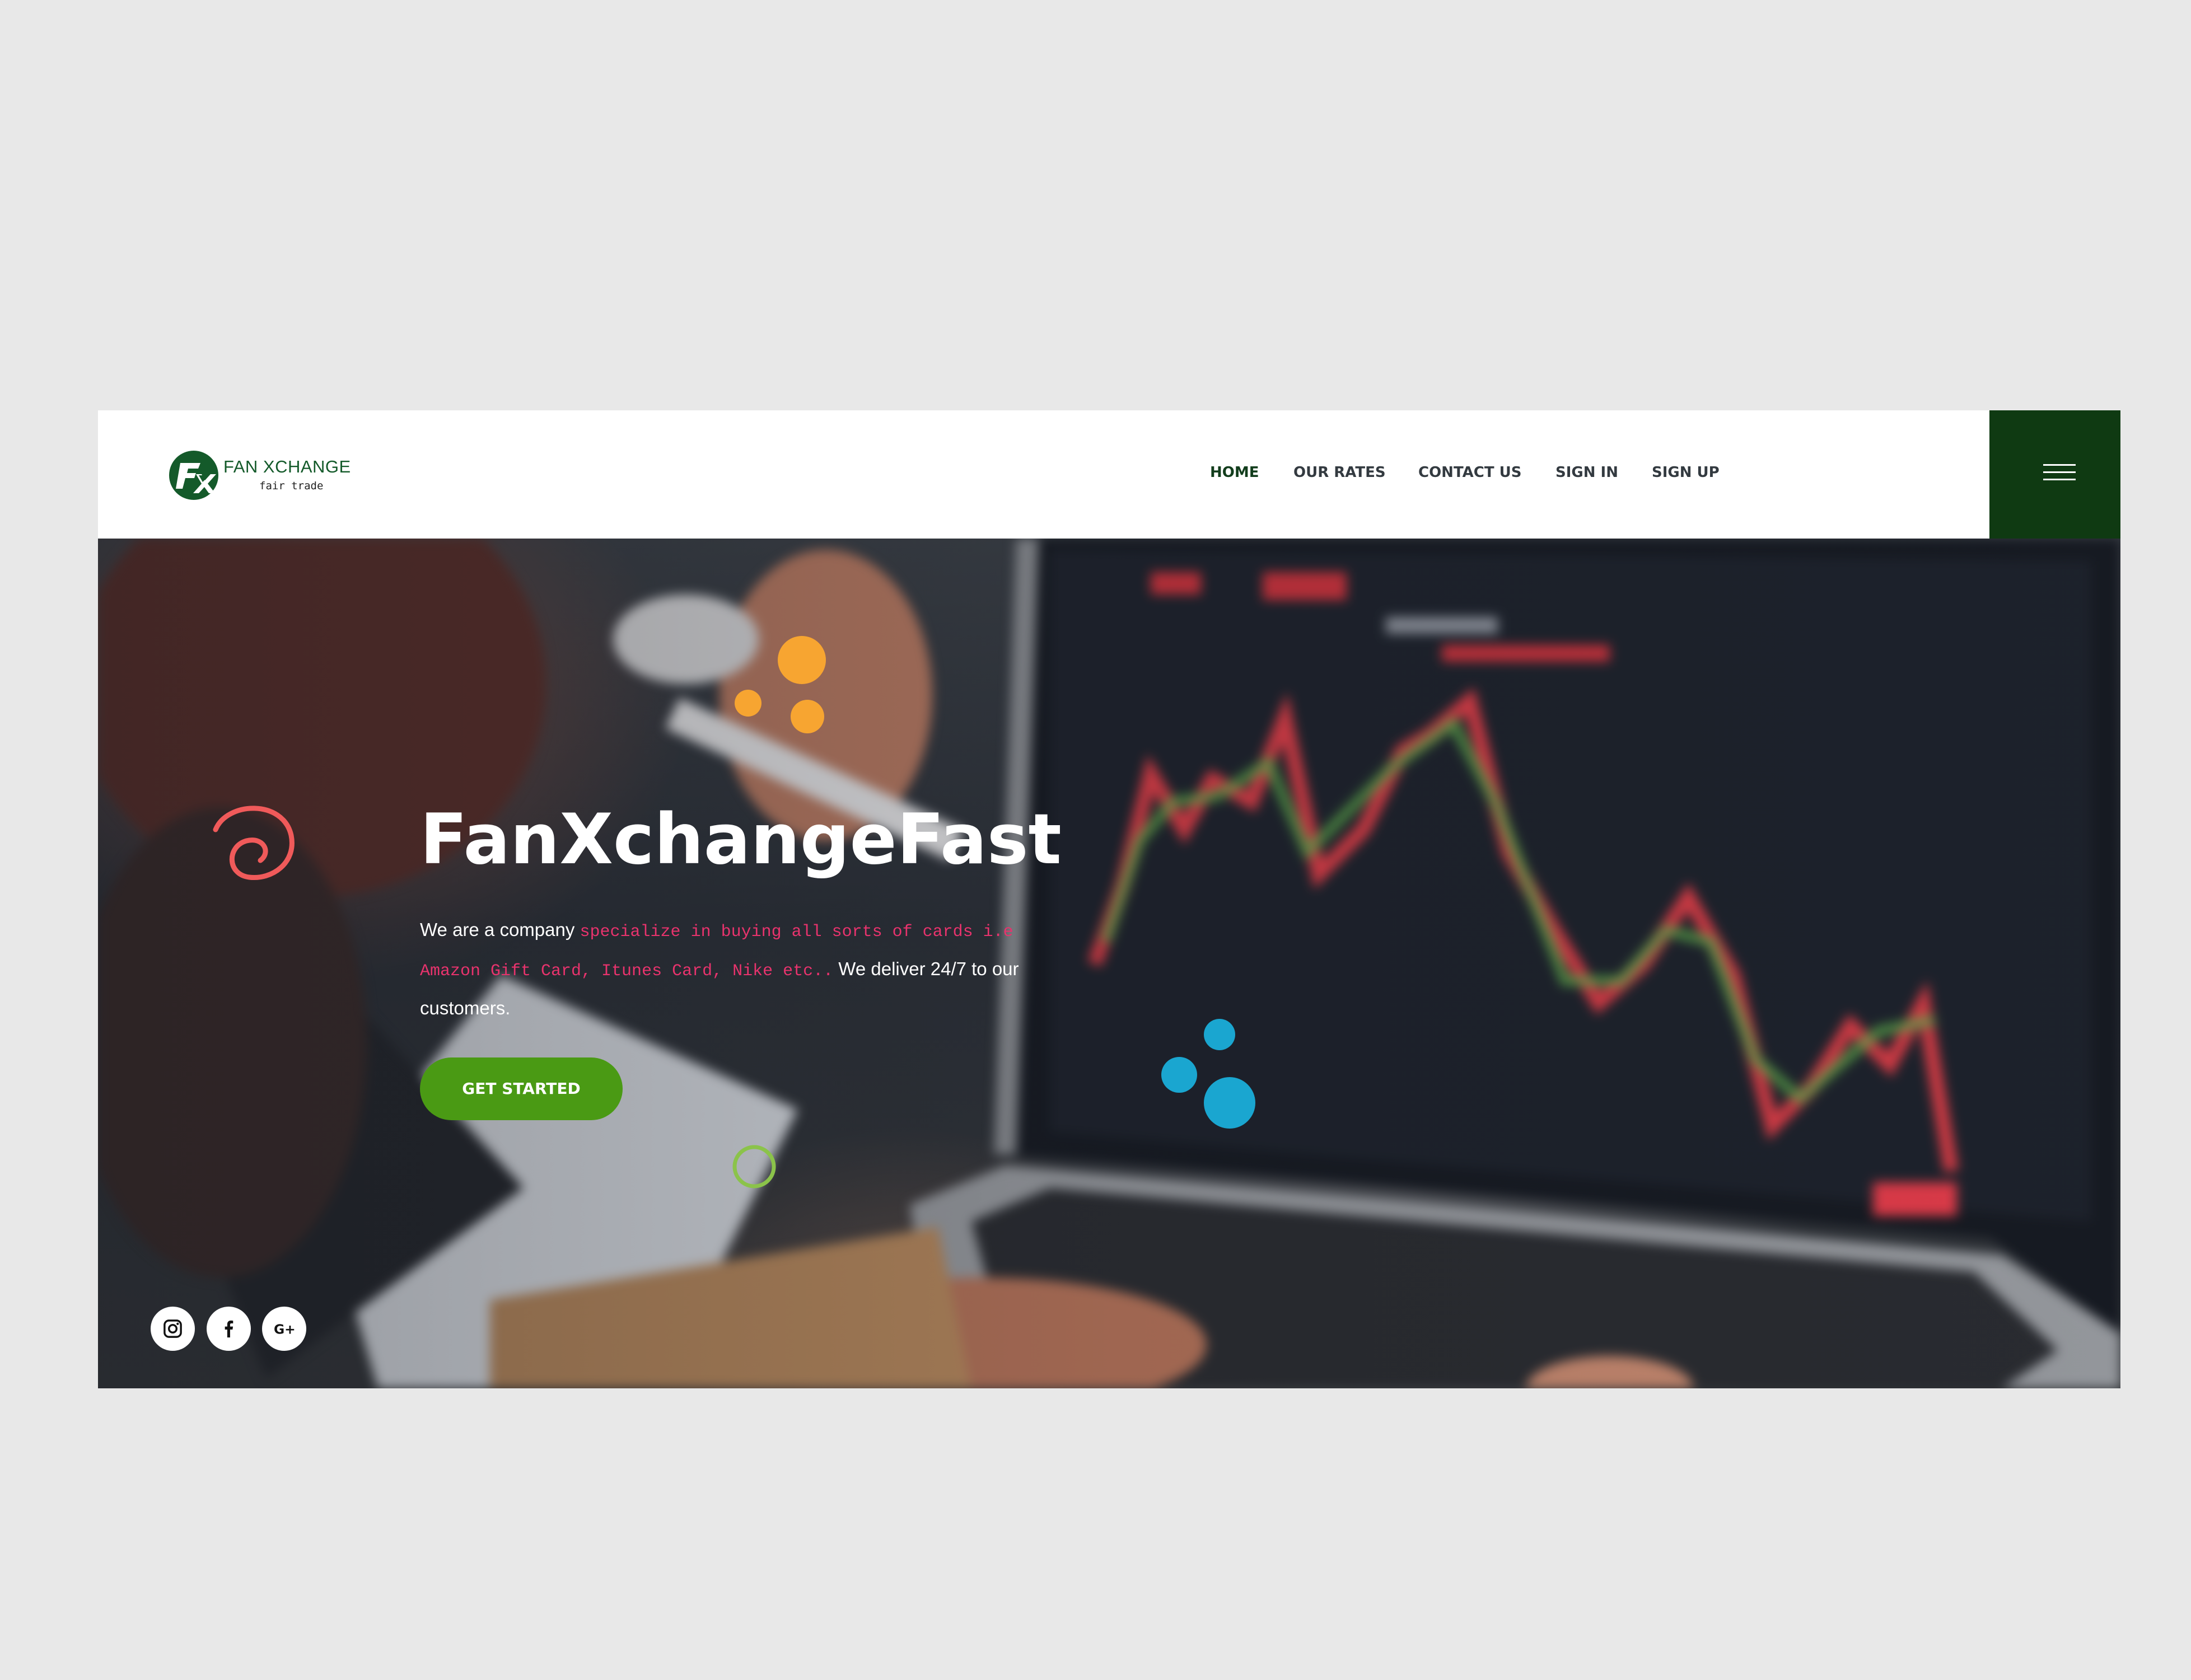 This screenshot has height=1680, width=2191. I want to click on instagram-link, so click(173, 1329).